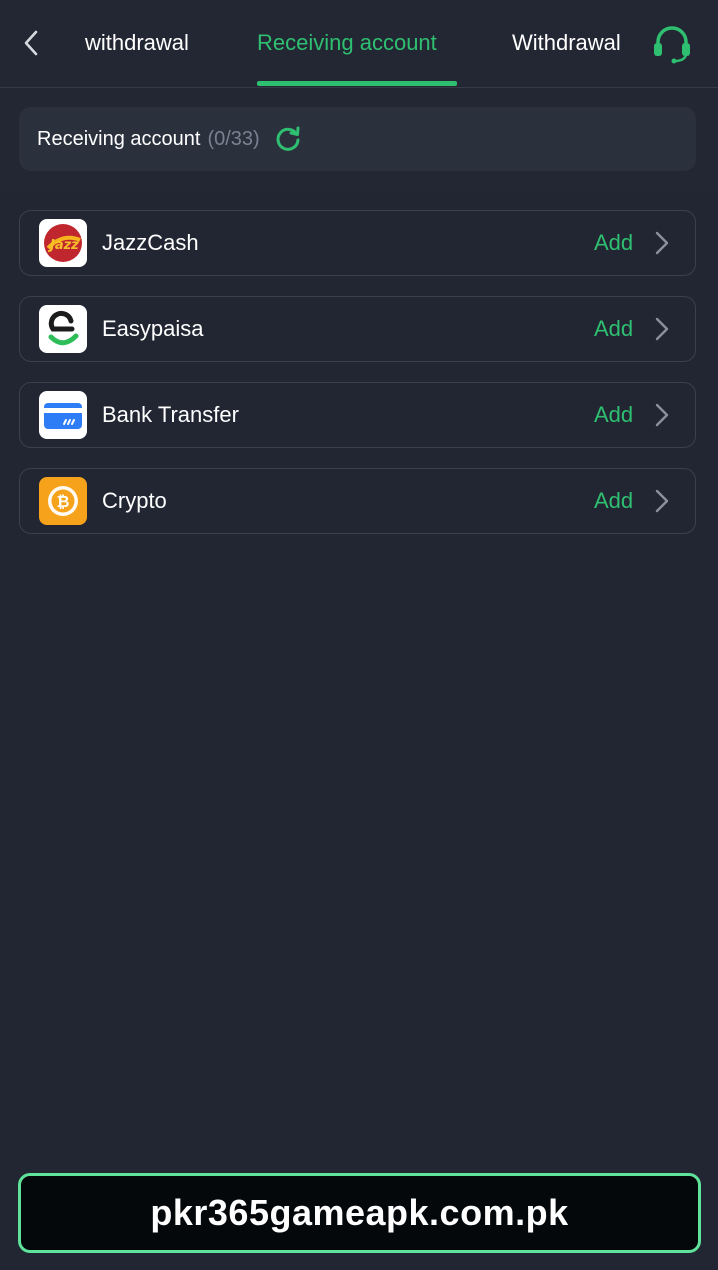  Describe the element at coordinates (119, 138) in the screenshot. I see `header-title: Receiving account` at that location.